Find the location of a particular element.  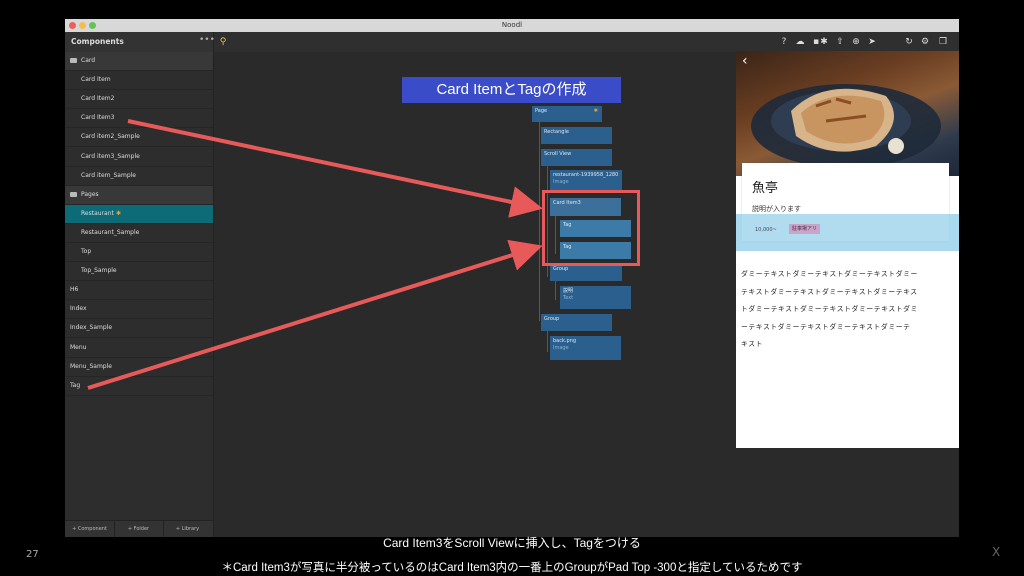

arrow-card-item3 is located at coordinates (335, 168).